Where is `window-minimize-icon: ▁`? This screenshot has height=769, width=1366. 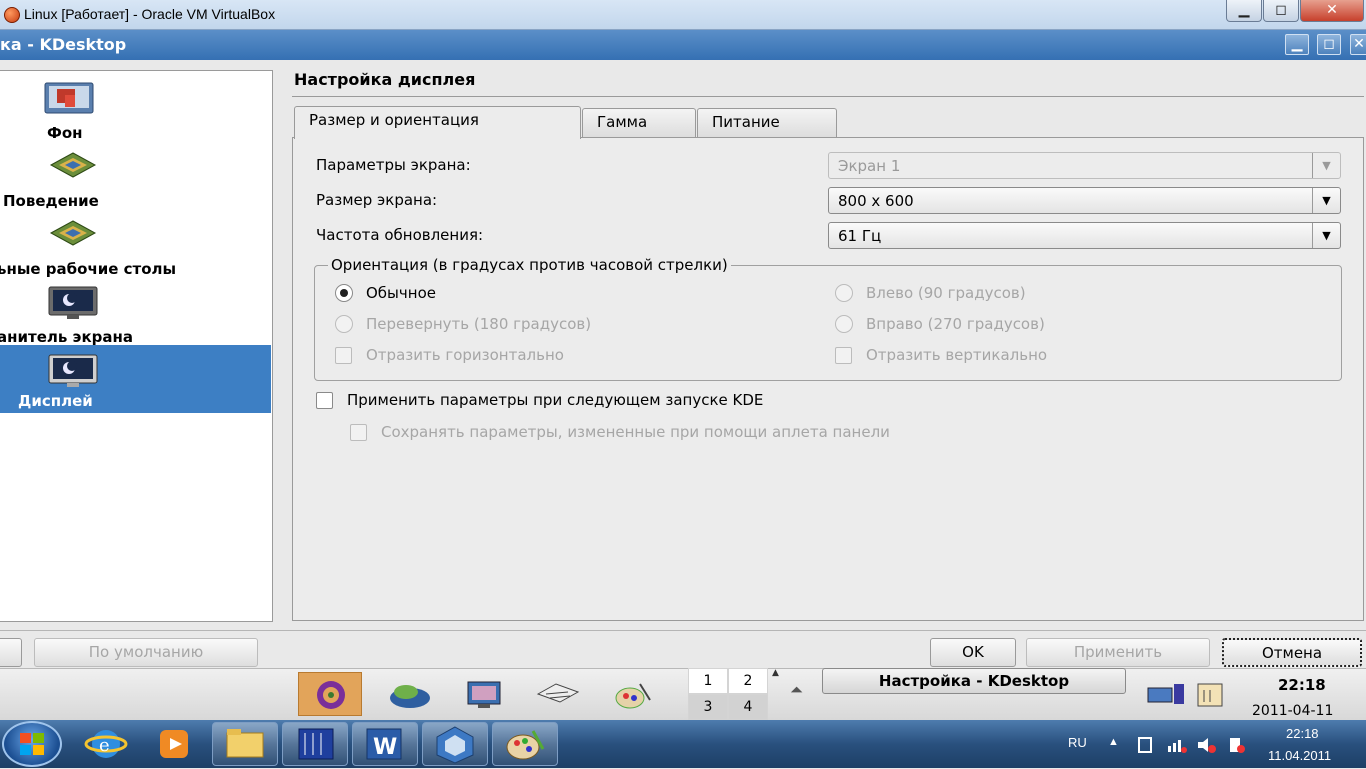
window-minimize-icon: ▁ is located at coordinates (1297, 44).